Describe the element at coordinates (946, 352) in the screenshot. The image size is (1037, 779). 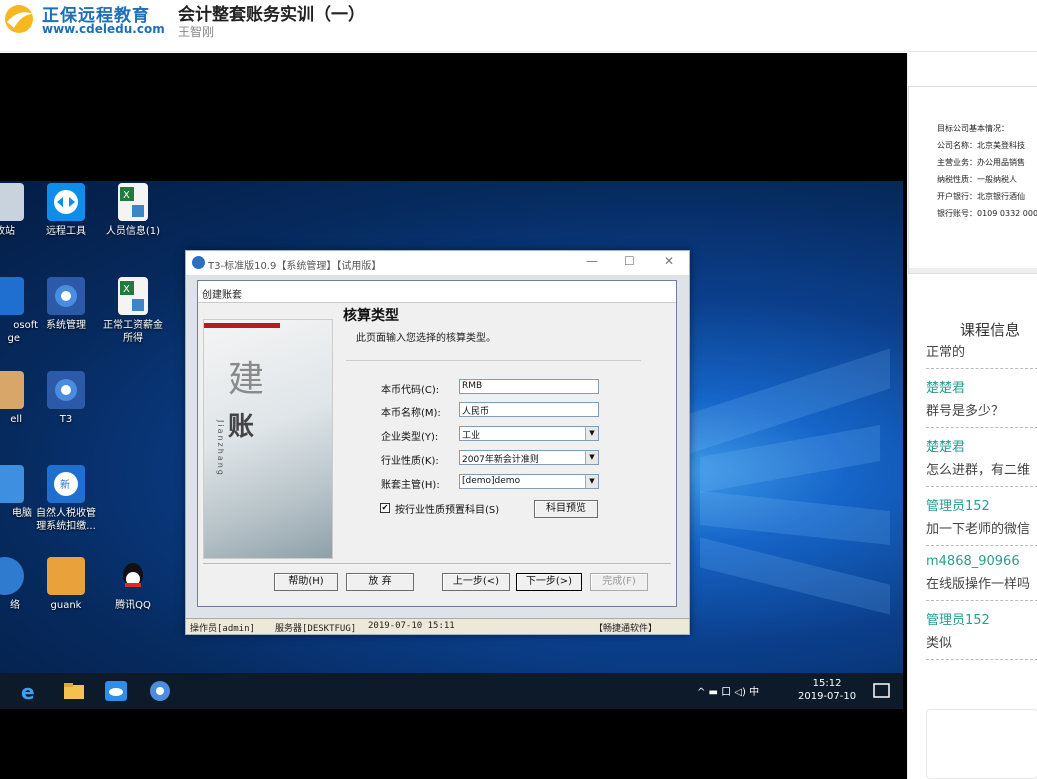
I see `chat-text: 正常的` at that location.